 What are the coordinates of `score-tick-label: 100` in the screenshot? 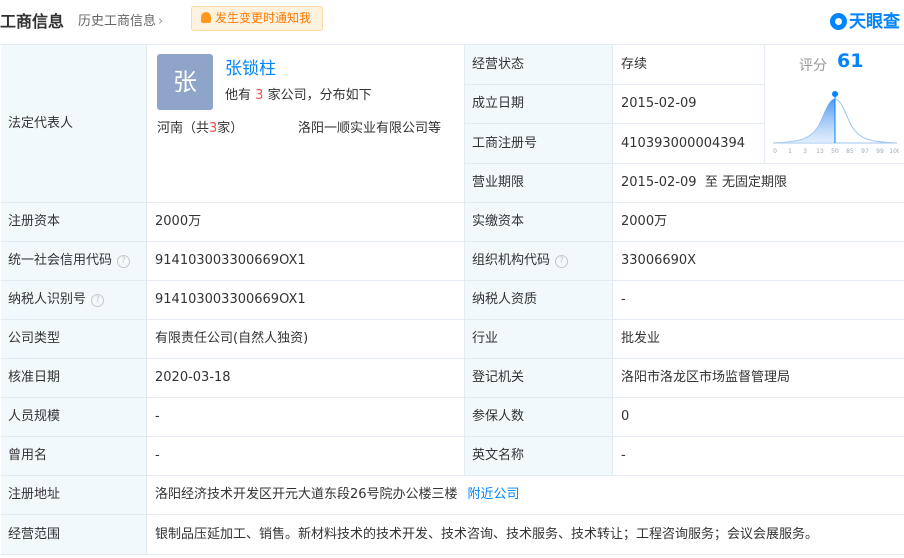 It's located at (894, 151).